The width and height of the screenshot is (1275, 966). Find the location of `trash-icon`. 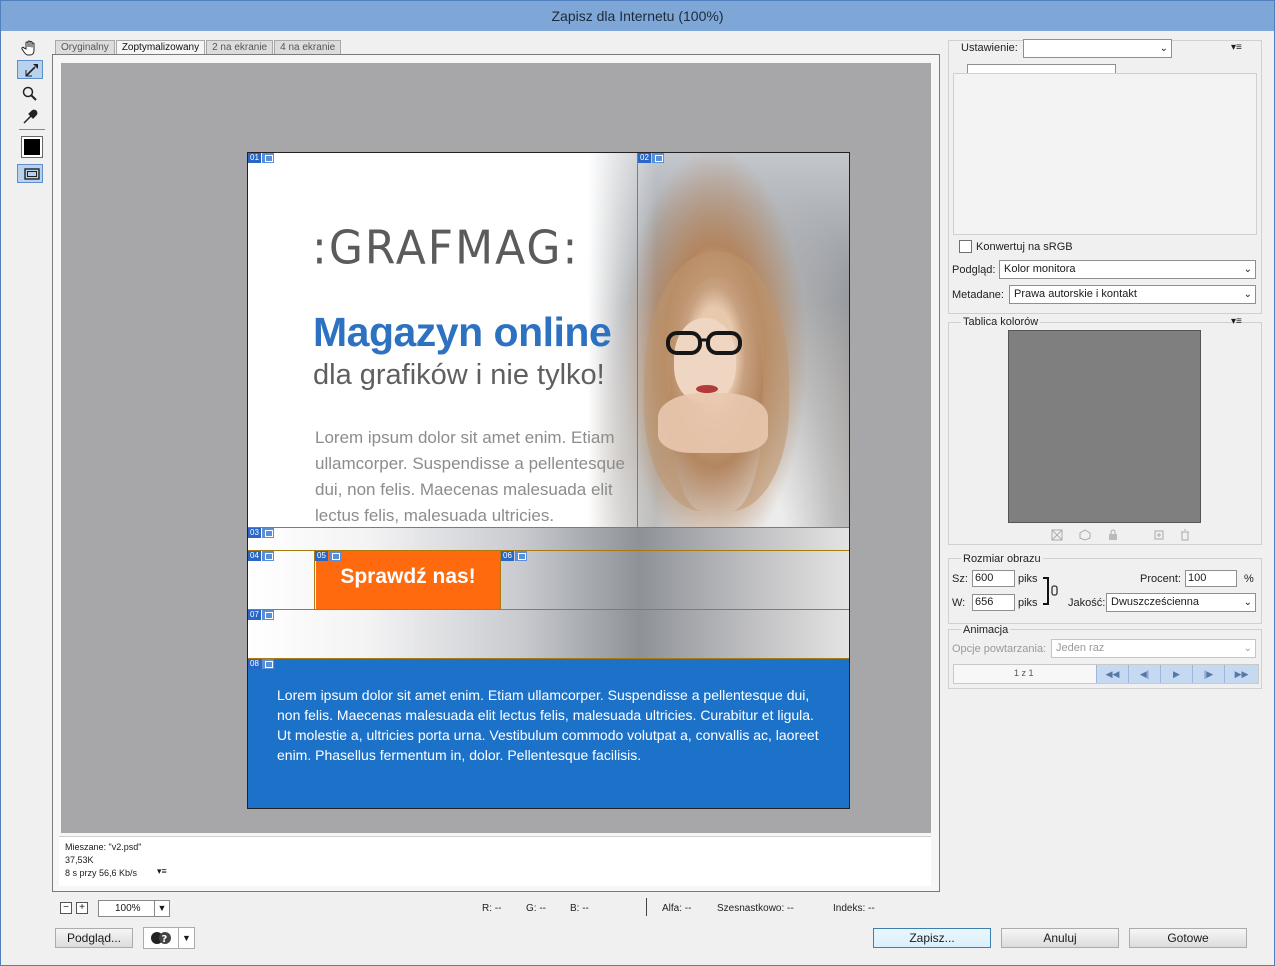

trash-icon is located at coordinates (1185, 535).